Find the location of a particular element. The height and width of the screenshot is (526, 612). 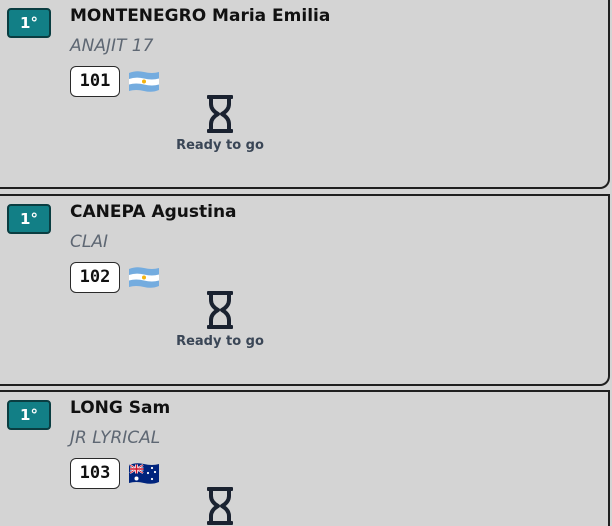

competitor-club: CLAI is located at coordinates (89, 242).